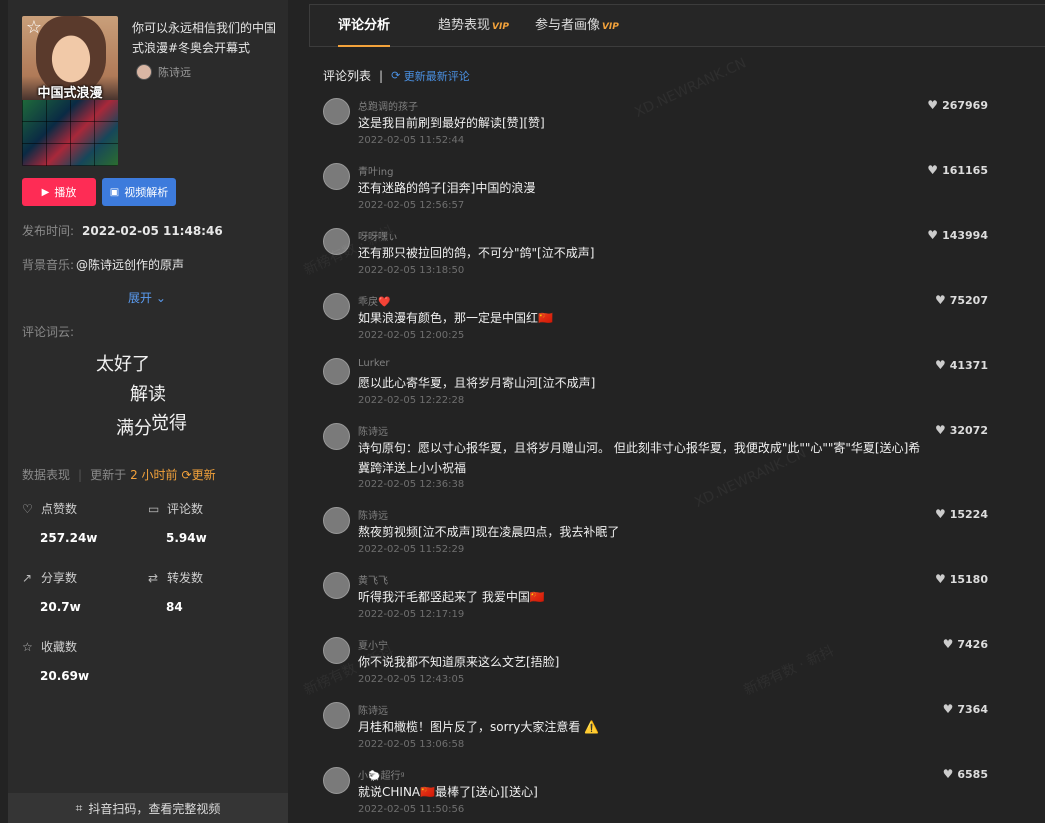 The width and height of the screenshot is (1045, 823). I want to click on comment-likes: ♥ 267969, so click(957, 105).